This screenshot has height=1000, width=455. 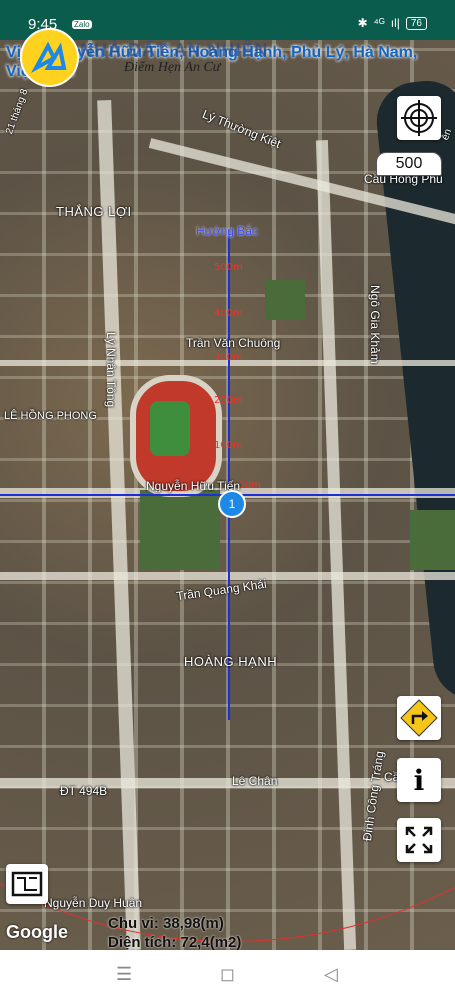 I want to click on brand-slogan: Điểm Hẹn An Cư, so click(x=172, y=67).